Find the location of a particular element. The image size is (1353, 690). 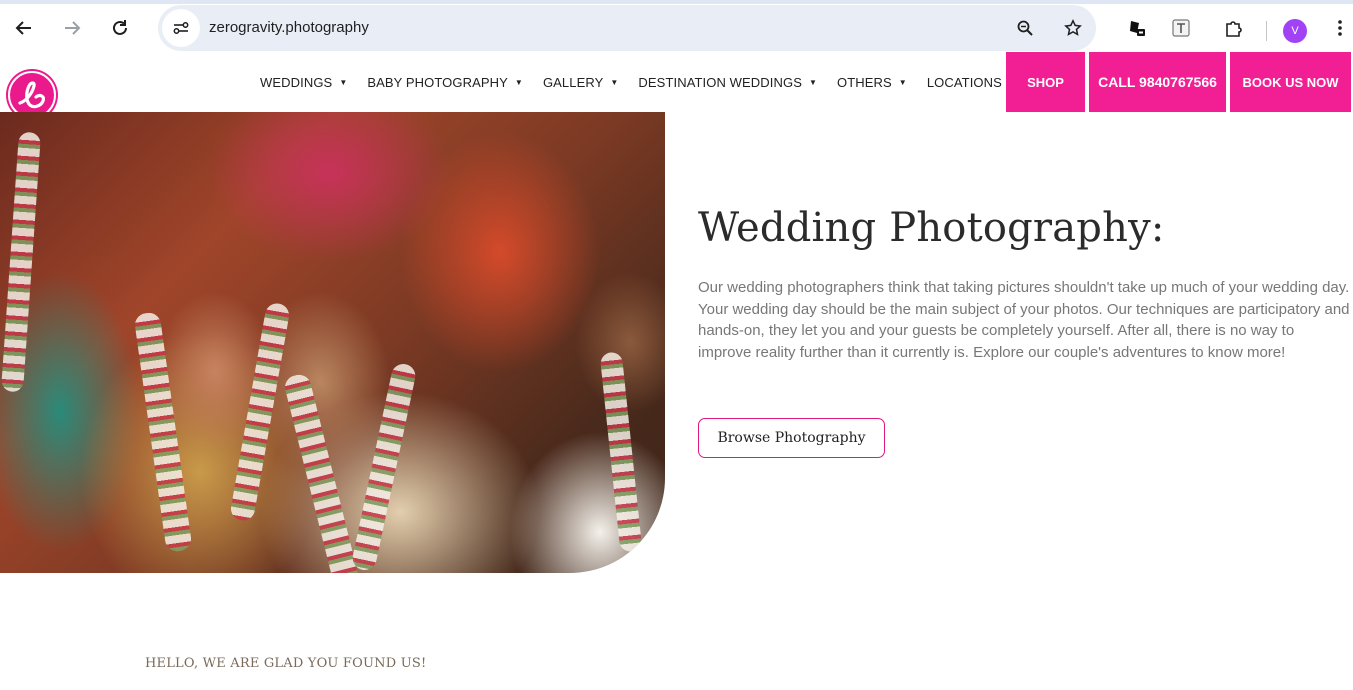

reload-icon is located at coordinates (120, 28).